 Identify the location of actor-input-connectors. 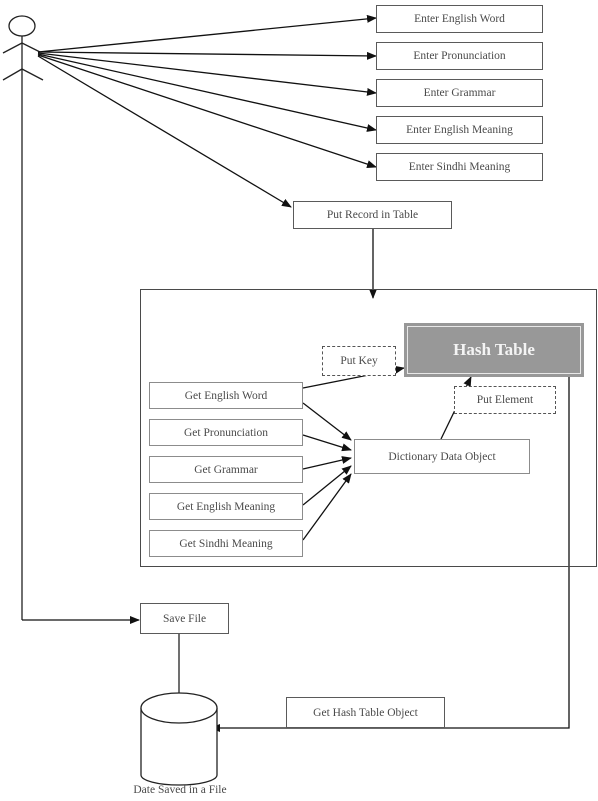
(207, 111).